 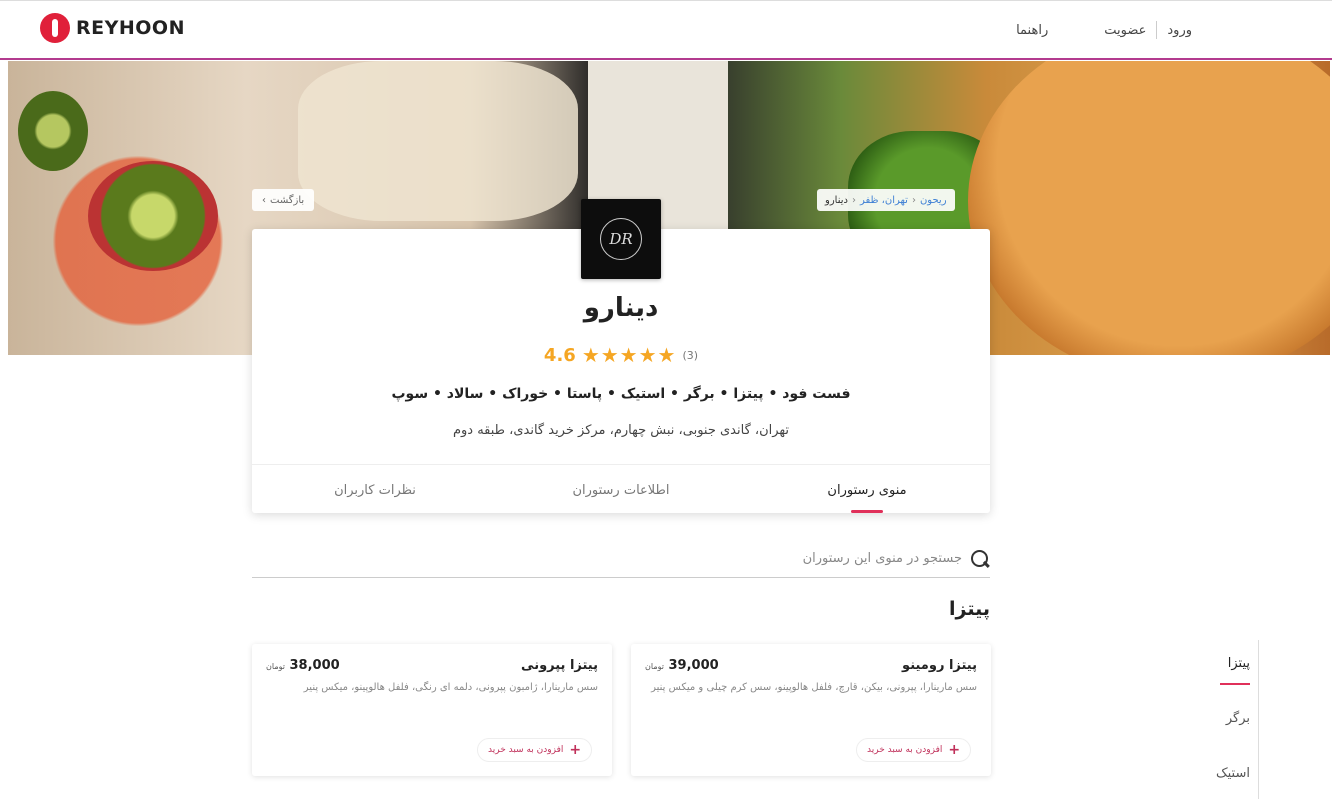 I want to click on breadcrumb-current: دینارو, so click(x=836, y=200).